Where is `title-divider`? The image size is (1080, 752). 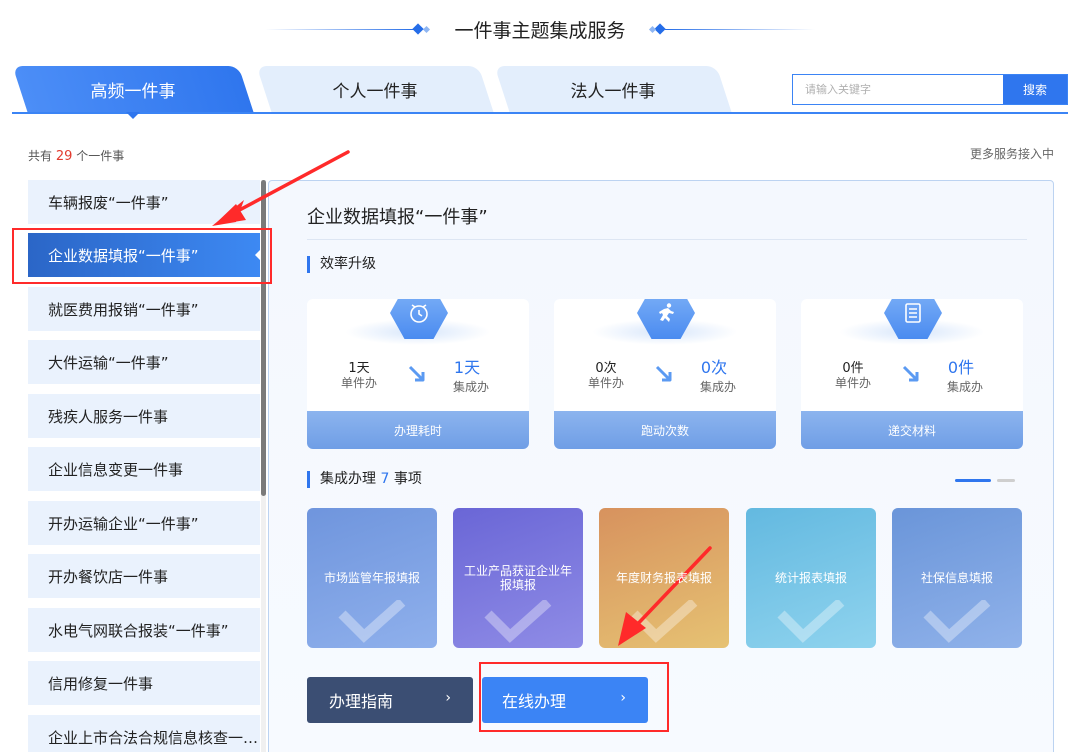 title-divider is located at coordinates (667, 239).